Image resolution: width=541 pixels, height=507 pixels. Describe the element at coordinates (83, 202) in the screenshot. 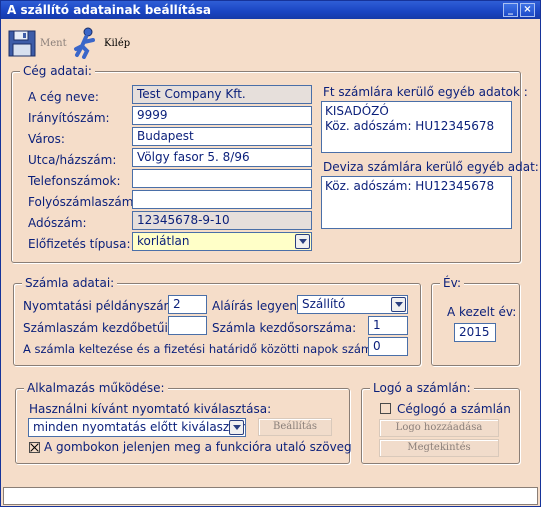

I see `account-label: Folyószámlaszám:` at that location.